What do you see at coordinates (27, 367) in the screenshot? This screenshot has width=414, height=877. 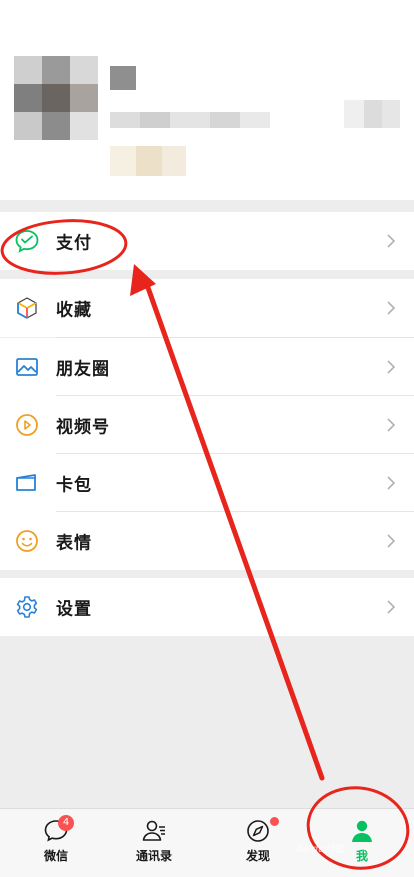 I see `photo-icon` at bounding box center [27, 367].